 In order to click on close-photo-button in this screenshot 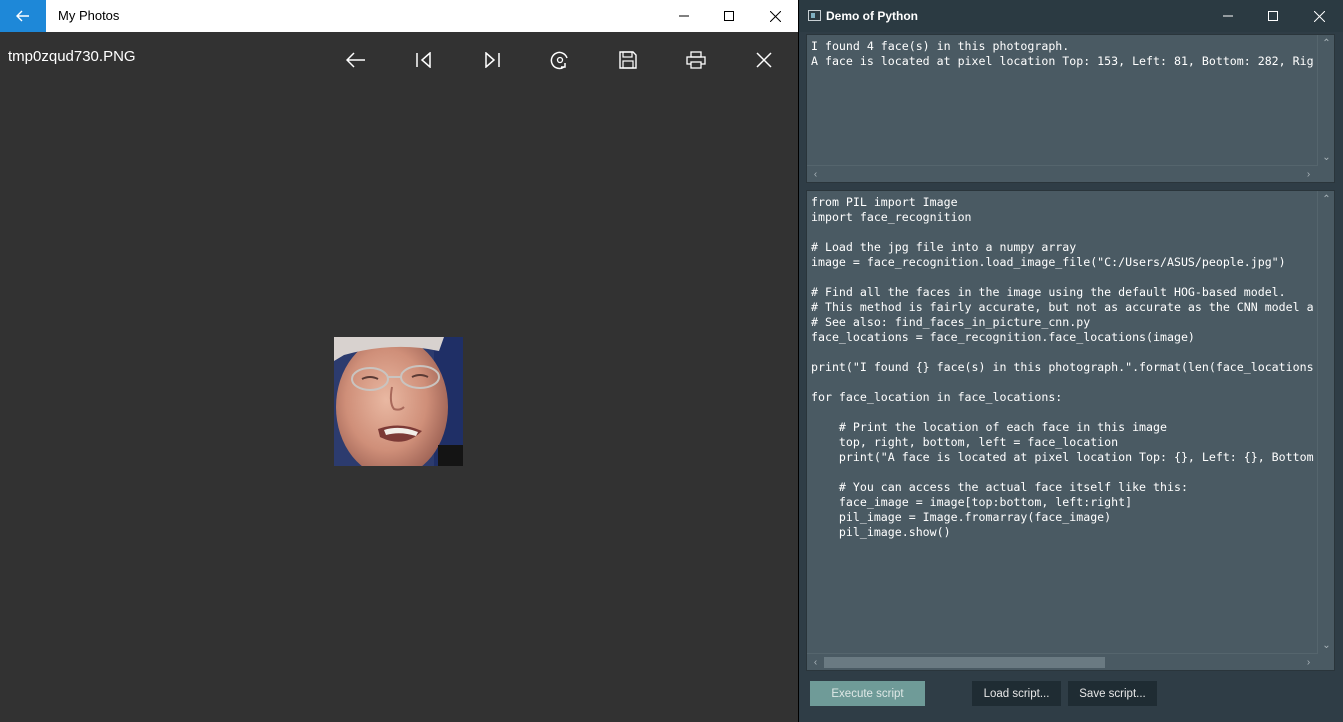, I will do `click(764, 60)`.